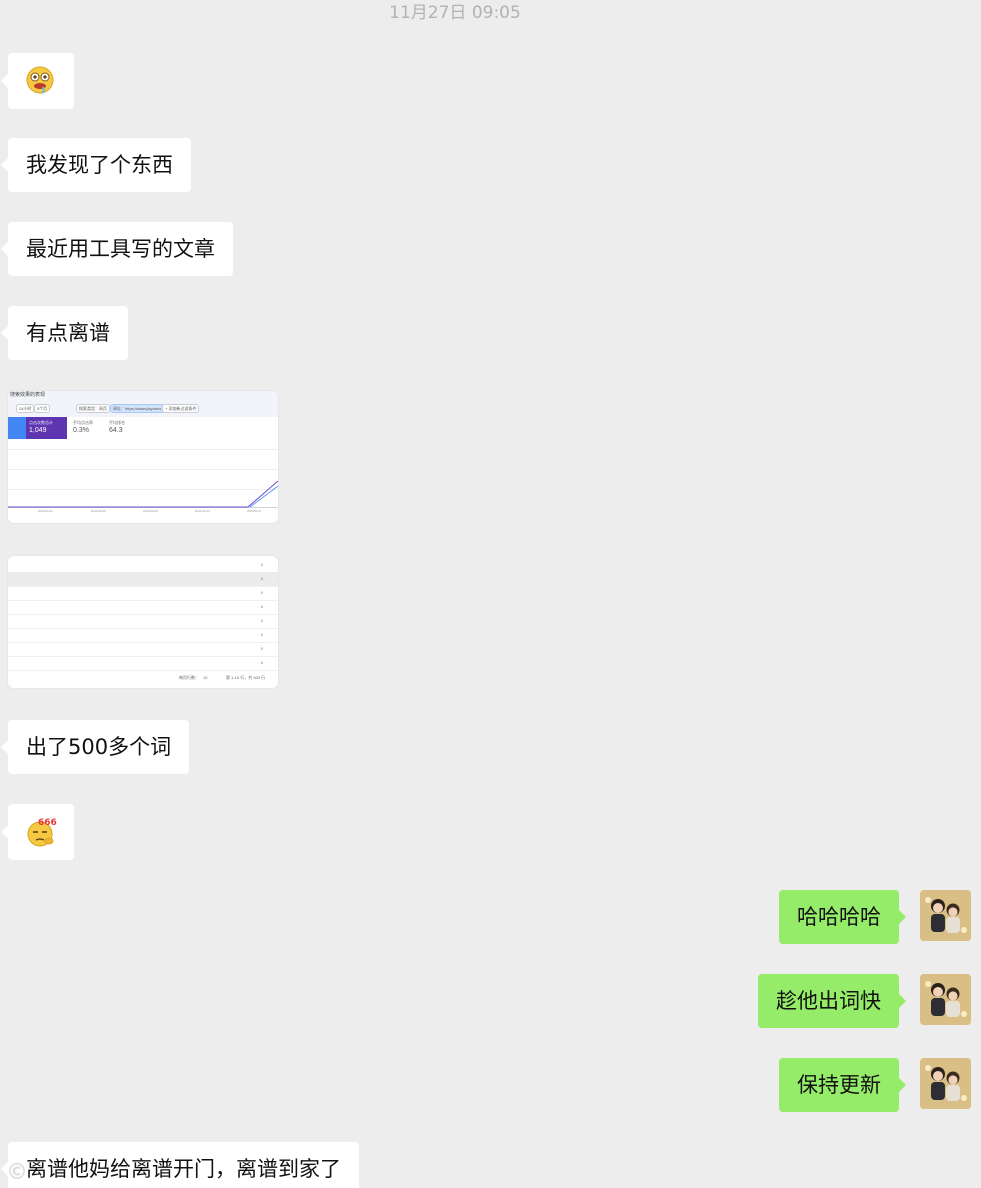 Image resolution: width=981 pixels, height=1188 pixels. What do you see at coordinates (95, 747) in the screenshot?
I see `message-bubble-incoming: 出了500多个词` at bounding box center [95, 747].